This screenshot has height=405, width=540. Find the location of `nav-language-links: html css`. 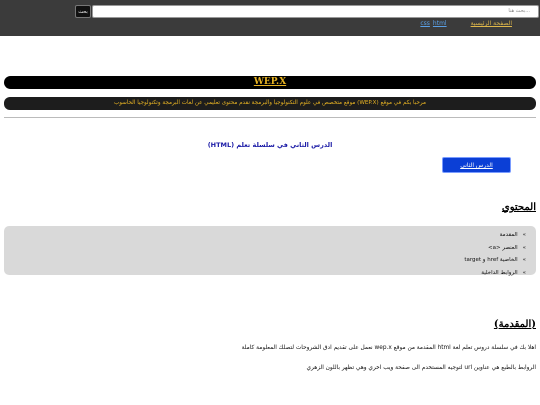

nav-language-links: html css is located at coordinates (433, 23).